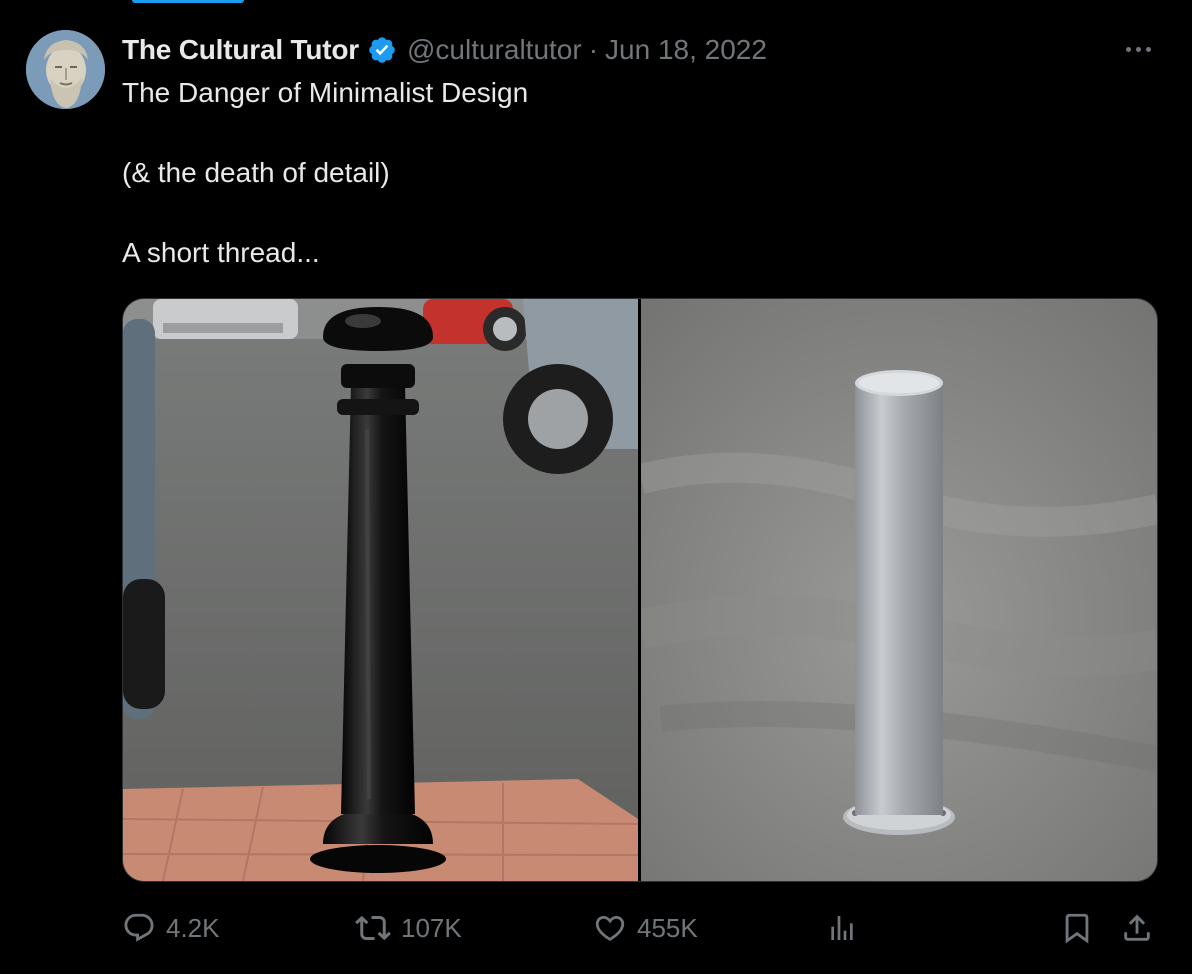  Describe the element at coordinates (139, 927) in the screenshot. I see `reply-icon` at that location.